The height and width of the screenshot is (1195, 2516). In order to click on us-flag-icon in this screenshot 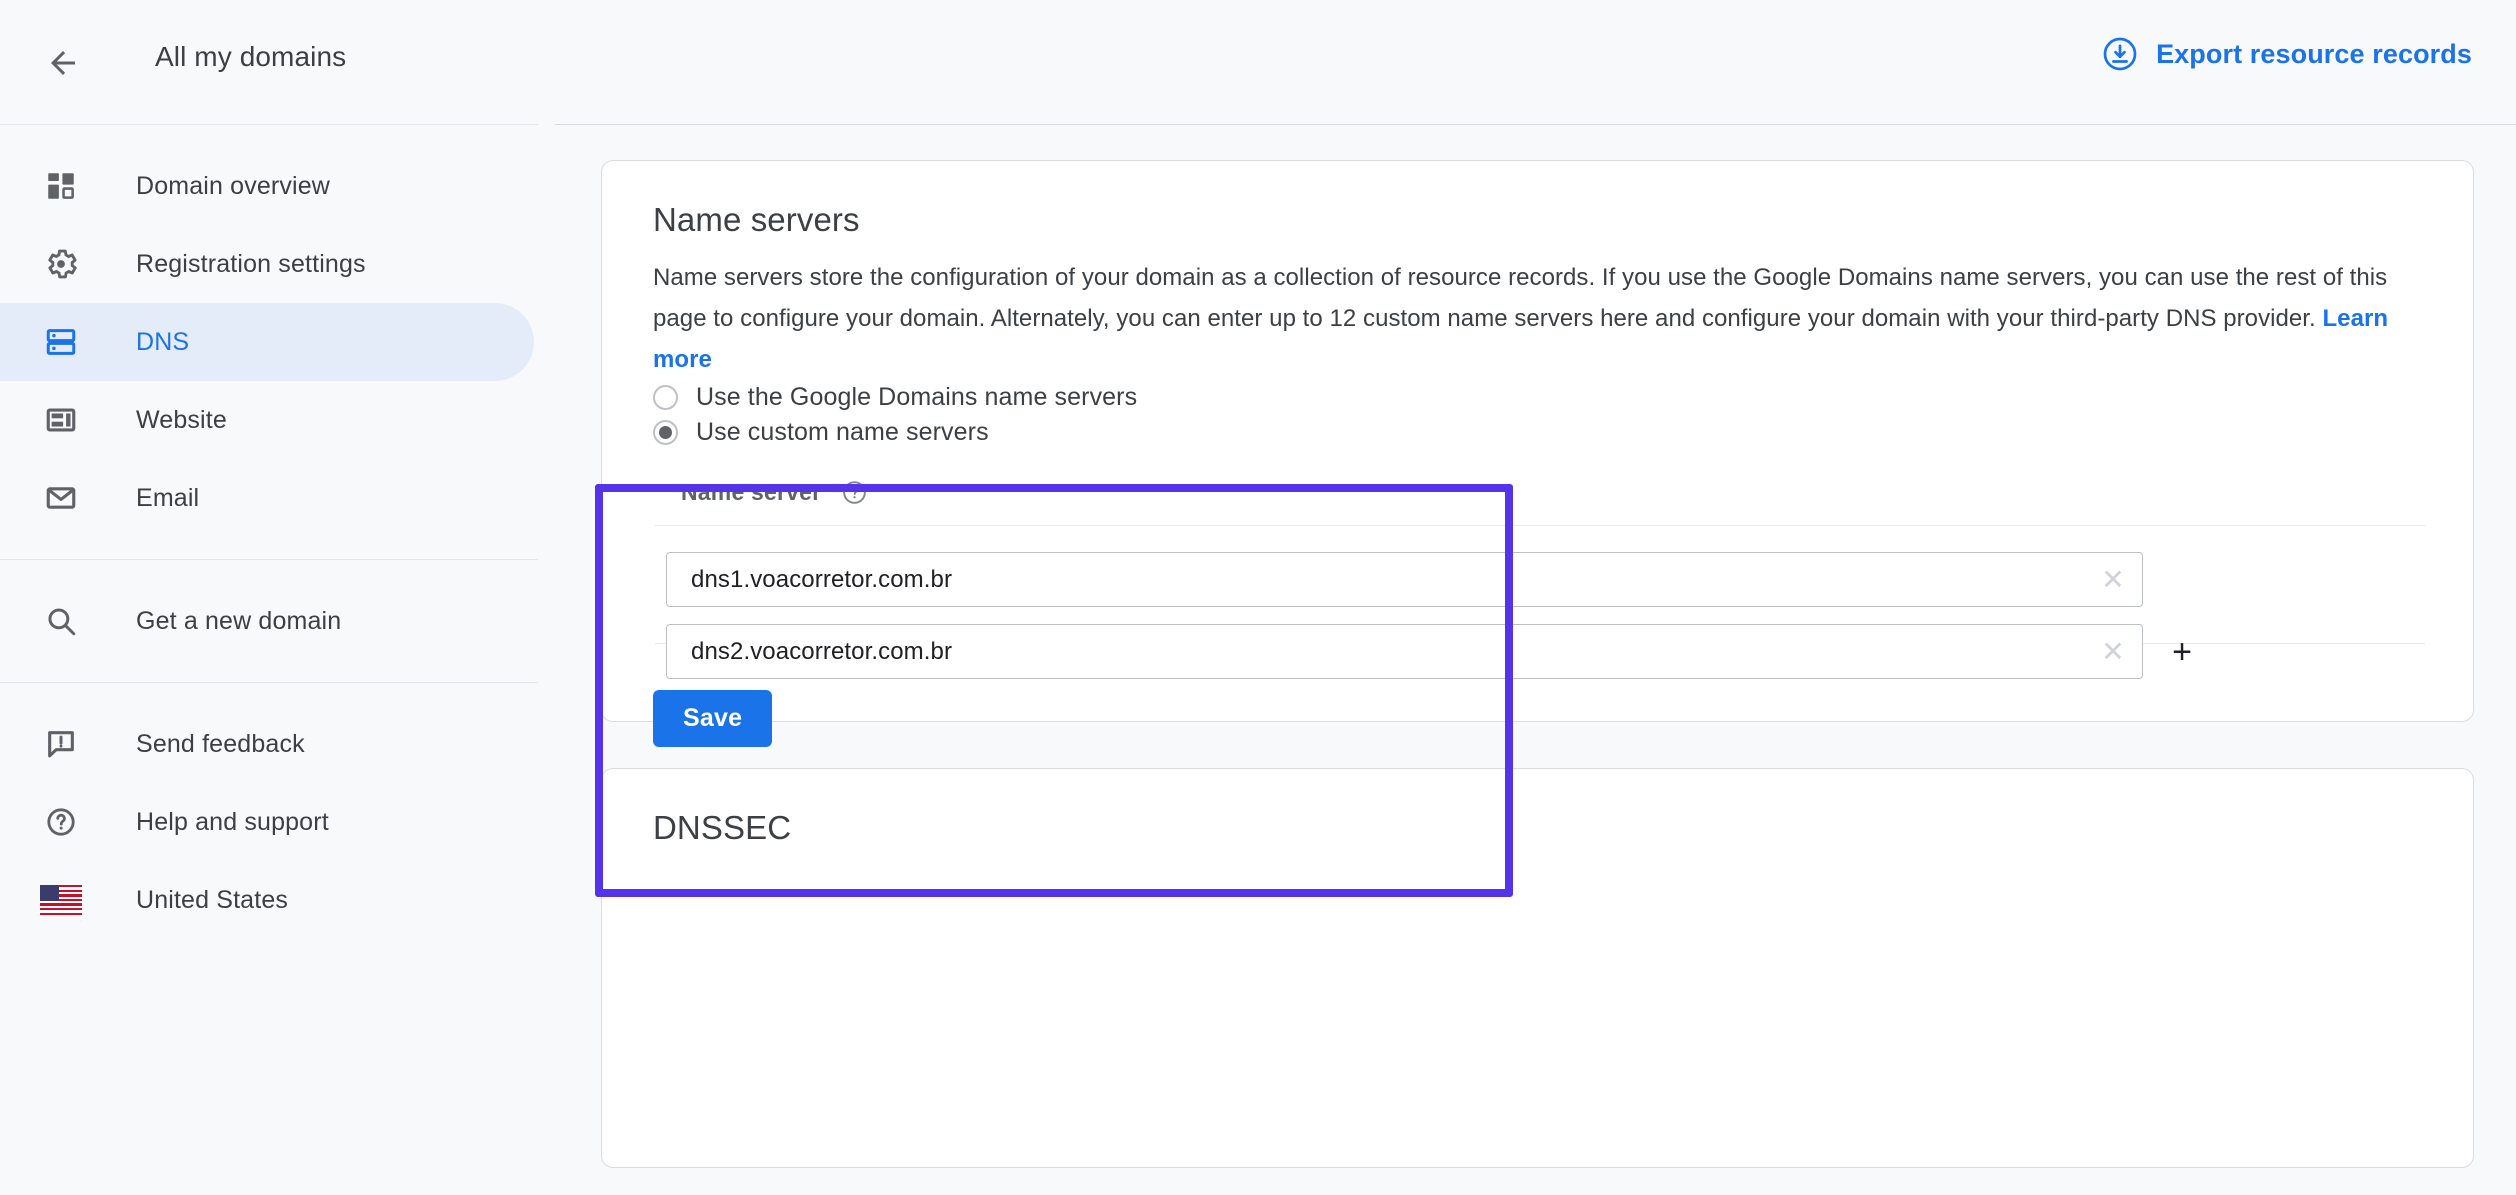, I will do `click(61, 900)`.